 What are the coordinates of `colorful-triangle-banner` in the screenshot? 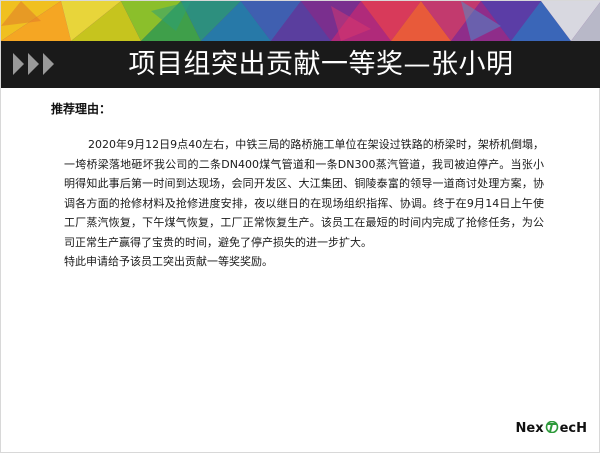 It's located at (300, 21).